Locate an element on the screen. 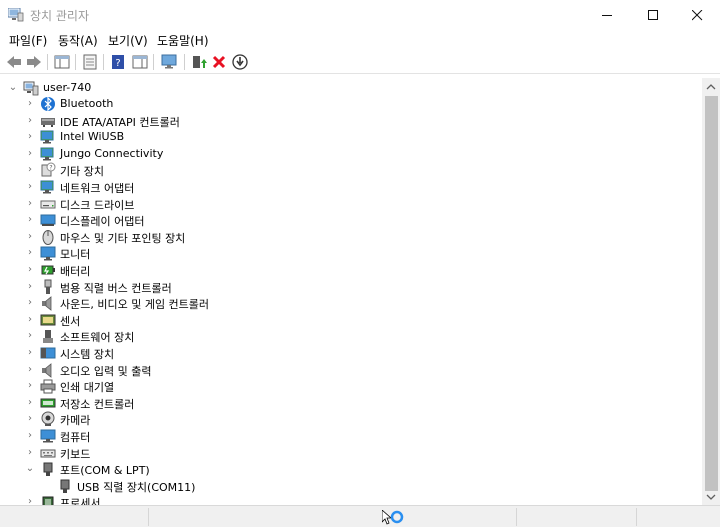 This screenshot has height=527, width=720. tree-category-label: Bluetooth is located at coordinates (87, 103).